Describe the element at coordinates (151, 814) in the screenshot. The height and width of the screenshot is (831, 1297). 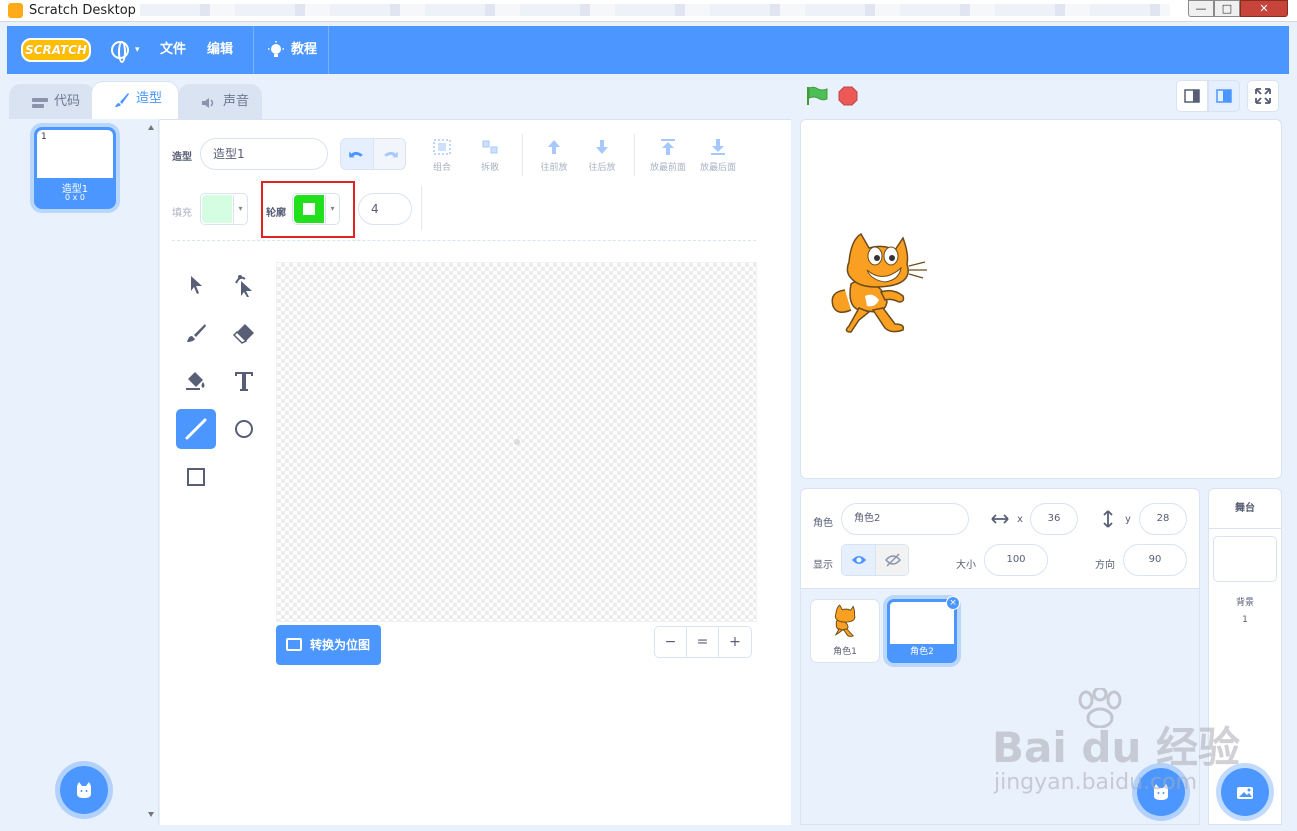
I see `scroll-down-arrow-icon` at that location.